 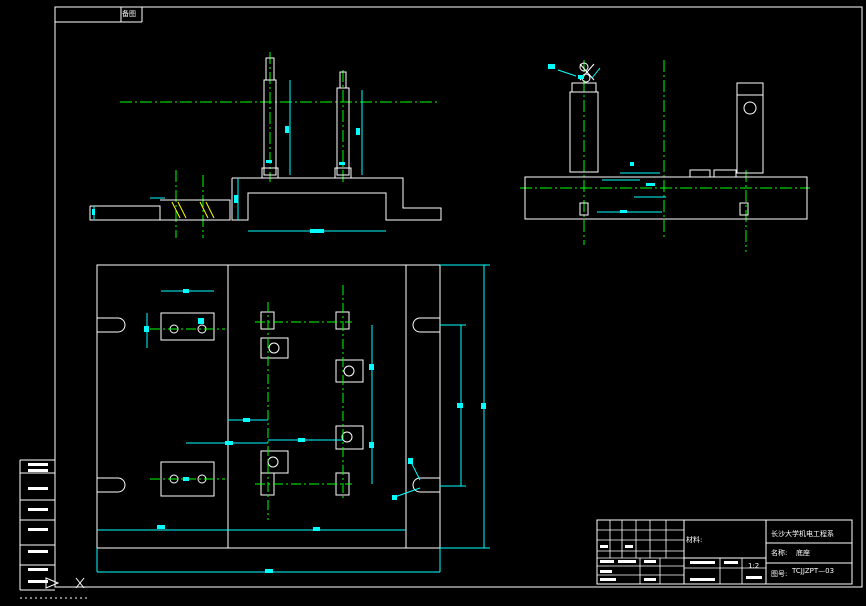 I want to click on drawing-no-value: TCJJZPT—03, so click(x=813, y=571).